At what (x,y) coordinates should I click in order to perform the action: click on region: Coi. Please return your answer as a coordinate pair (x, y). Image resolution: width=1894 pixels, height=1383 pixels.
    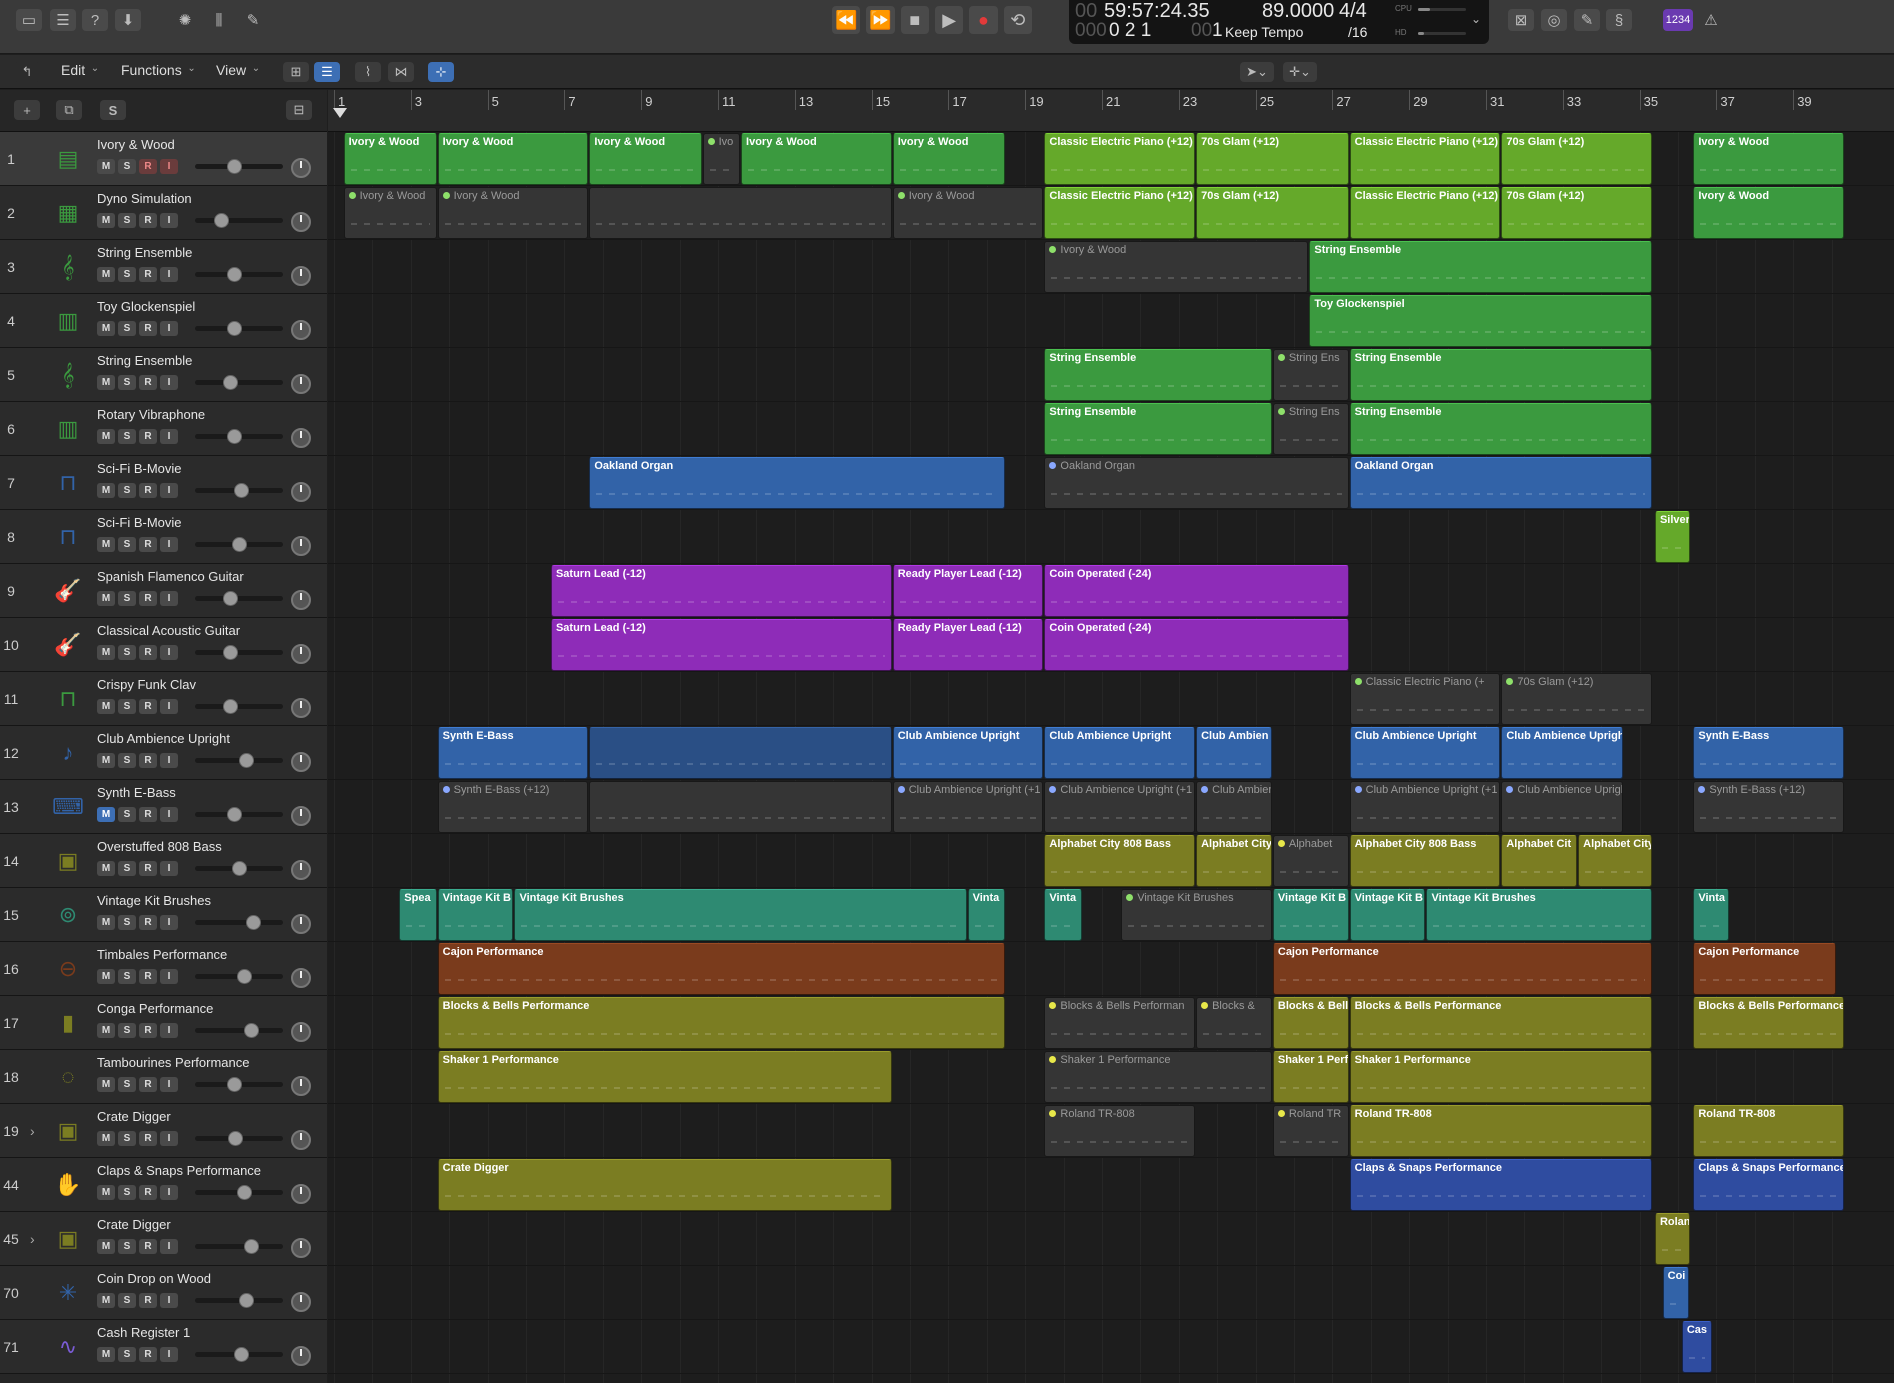
    Looking at the image, I should click on (1675, 1293).